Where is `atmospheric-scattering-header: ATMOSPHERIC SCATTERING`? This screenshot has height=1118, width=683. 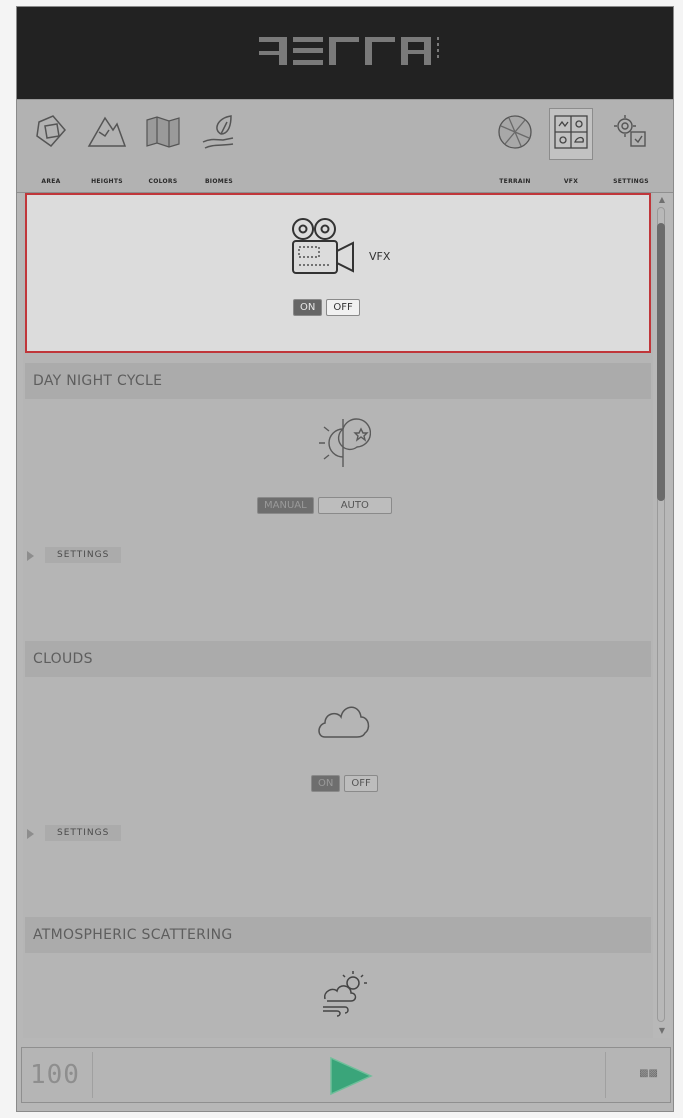
atmospheric-scattering-header: ATMOSPHERIC SCATTERING is located at coordinates (338, 935).